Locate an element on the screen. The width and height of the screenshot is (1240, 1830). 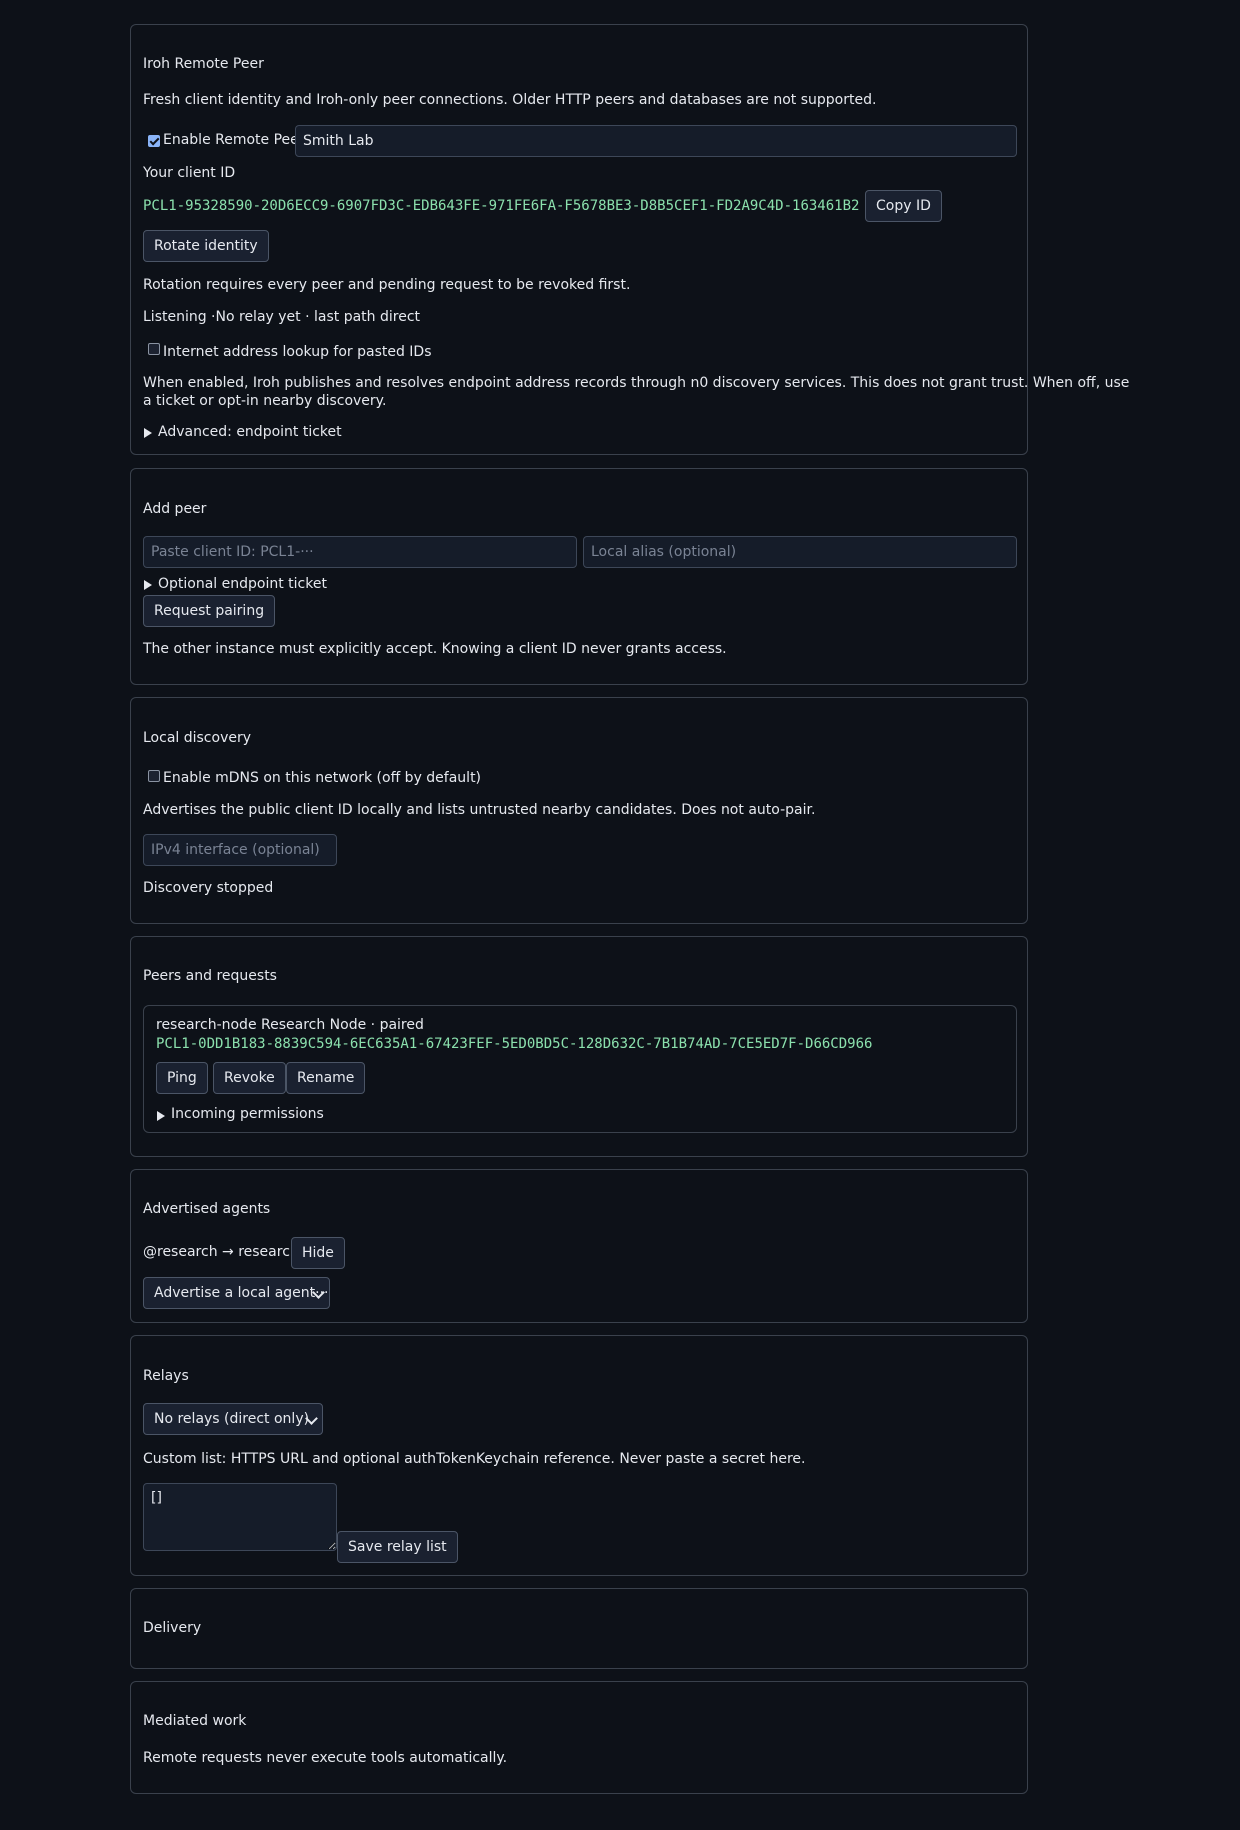
revoke-button: Revoke is located at coordinates (249, 1078).